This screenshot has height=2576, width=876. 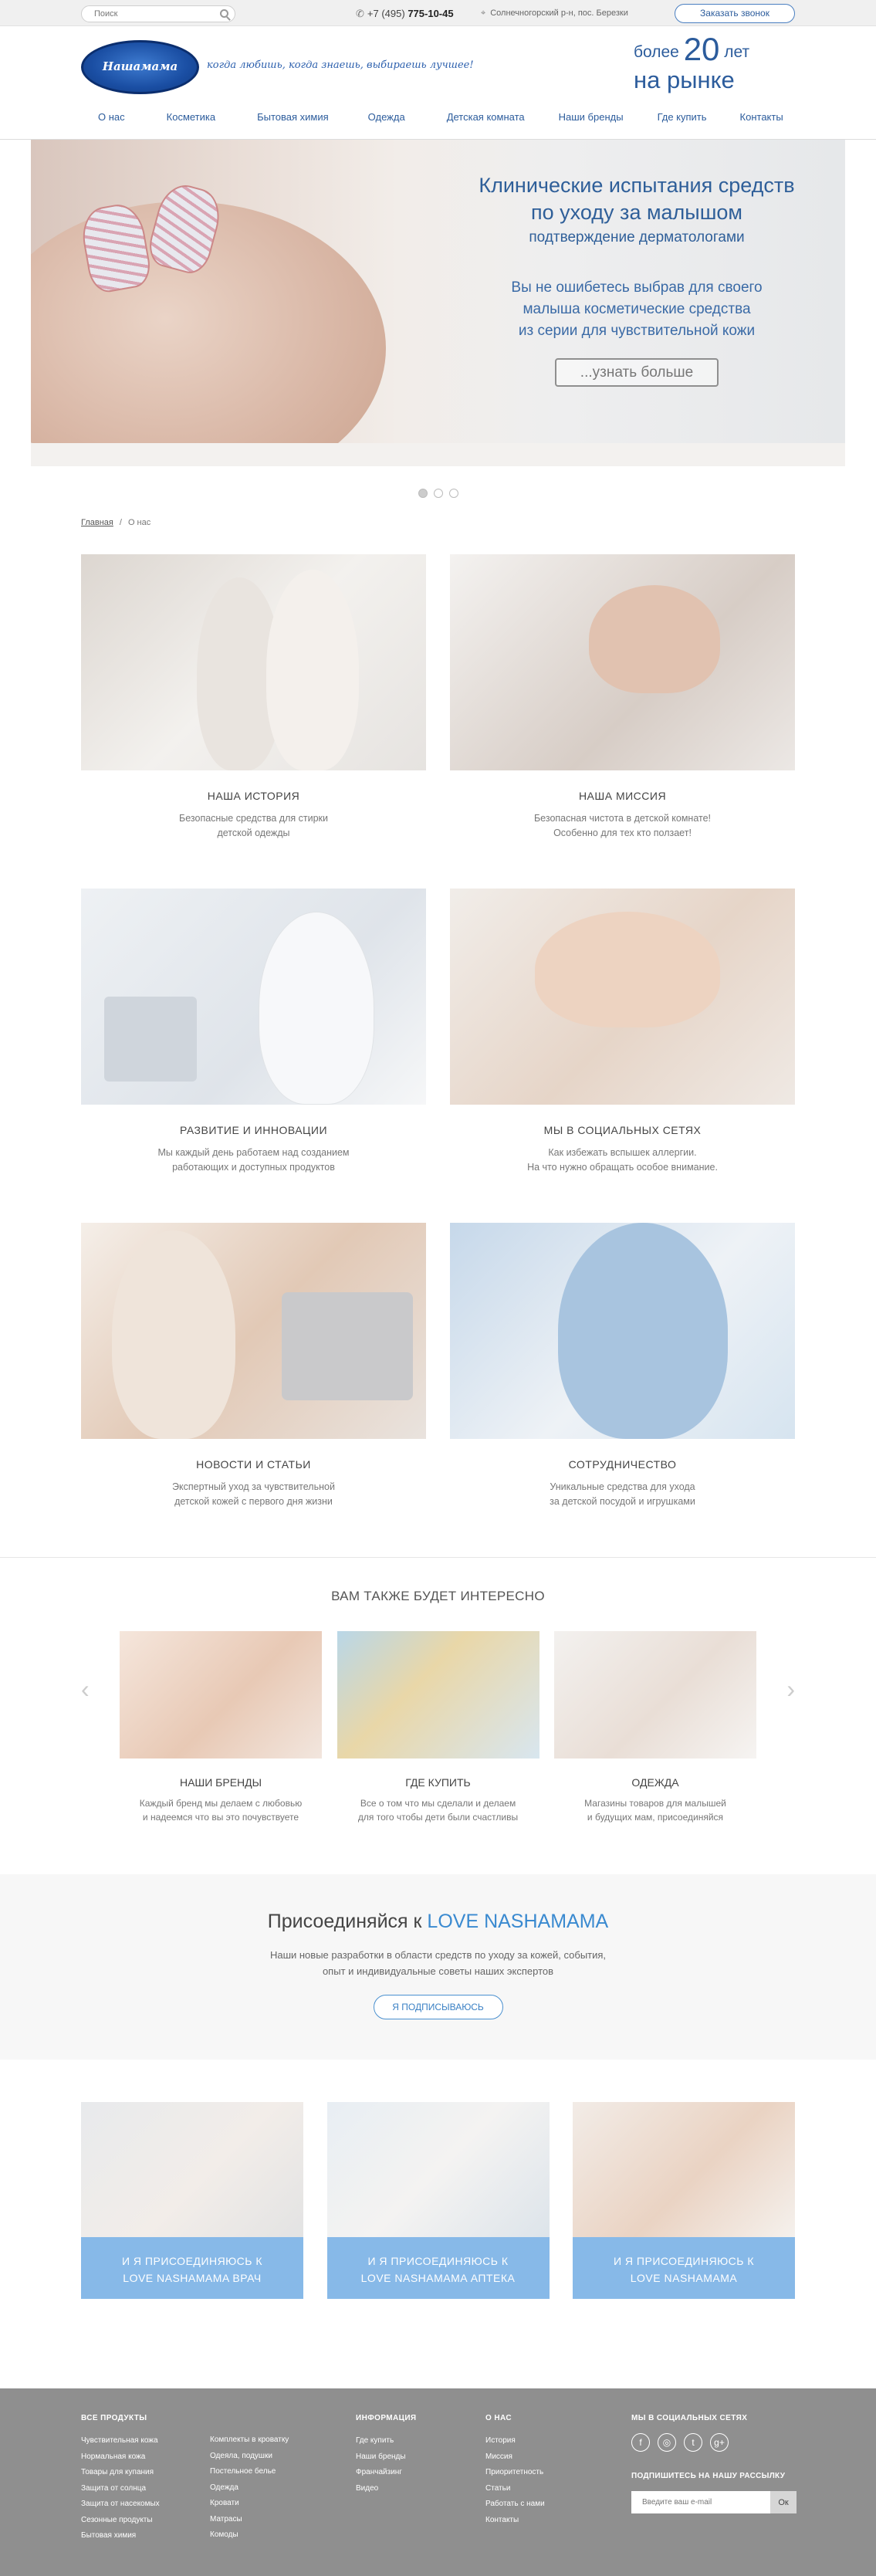 What do you see at coordinates (637, 373) in the screenshot?
I see `learn-more-button: ...узнать больше` at bounding box center [637, 373].